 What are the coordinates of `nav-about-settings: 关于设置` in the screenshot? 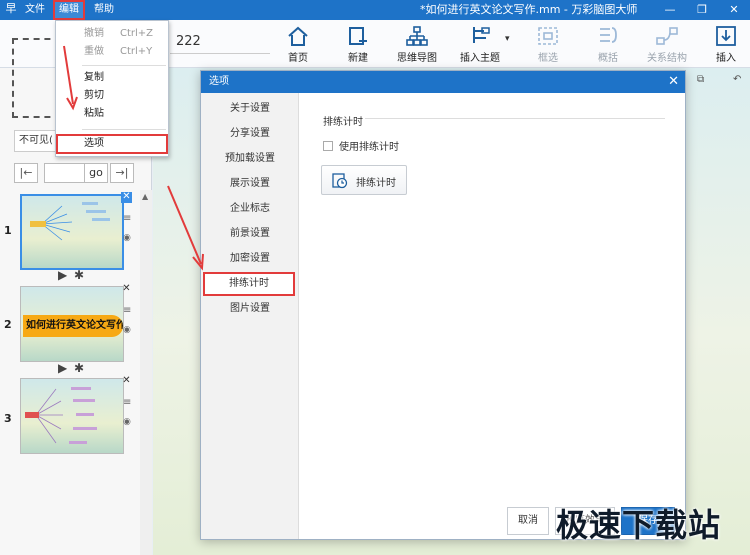 It's located at (250, 109).